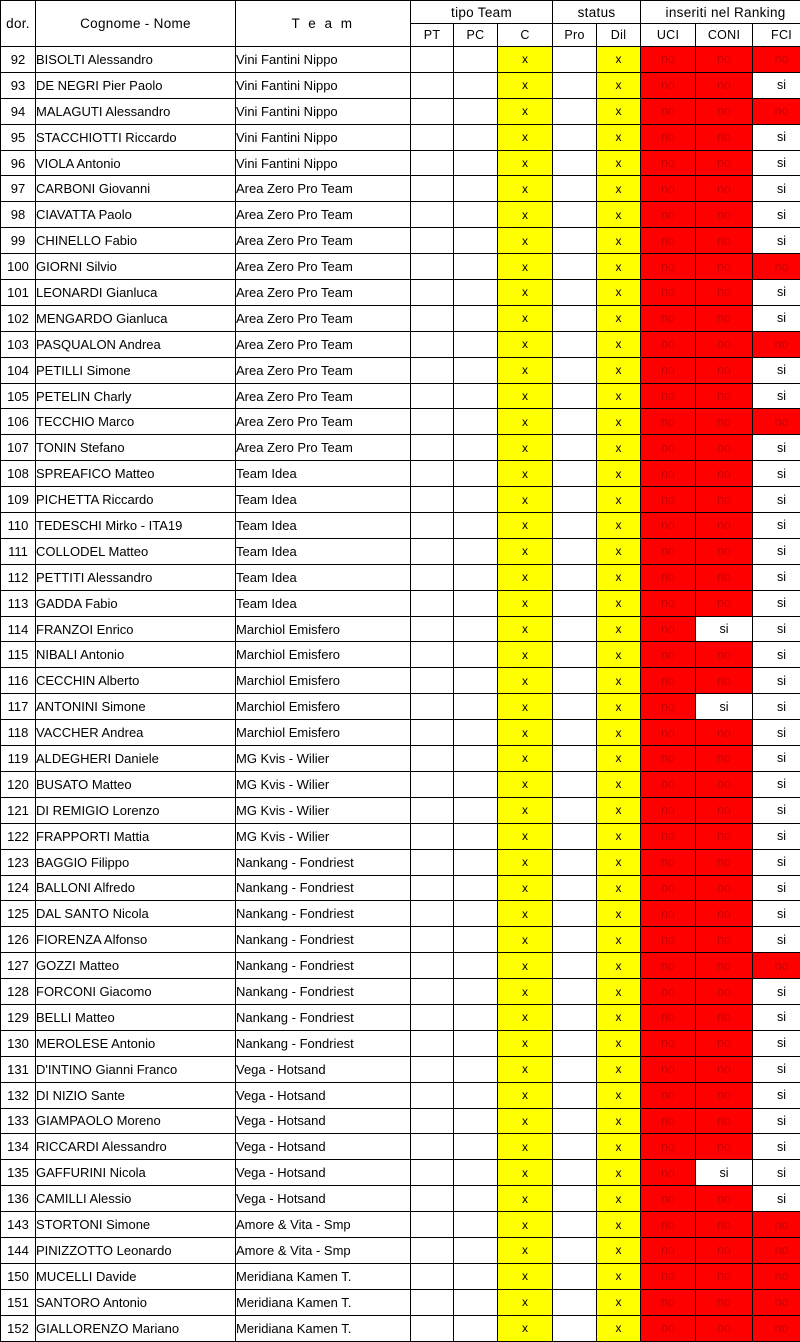 The width and height of the screenshot is (800, 1342). I want to click on cell-dor: 130, so click(18, 1043).